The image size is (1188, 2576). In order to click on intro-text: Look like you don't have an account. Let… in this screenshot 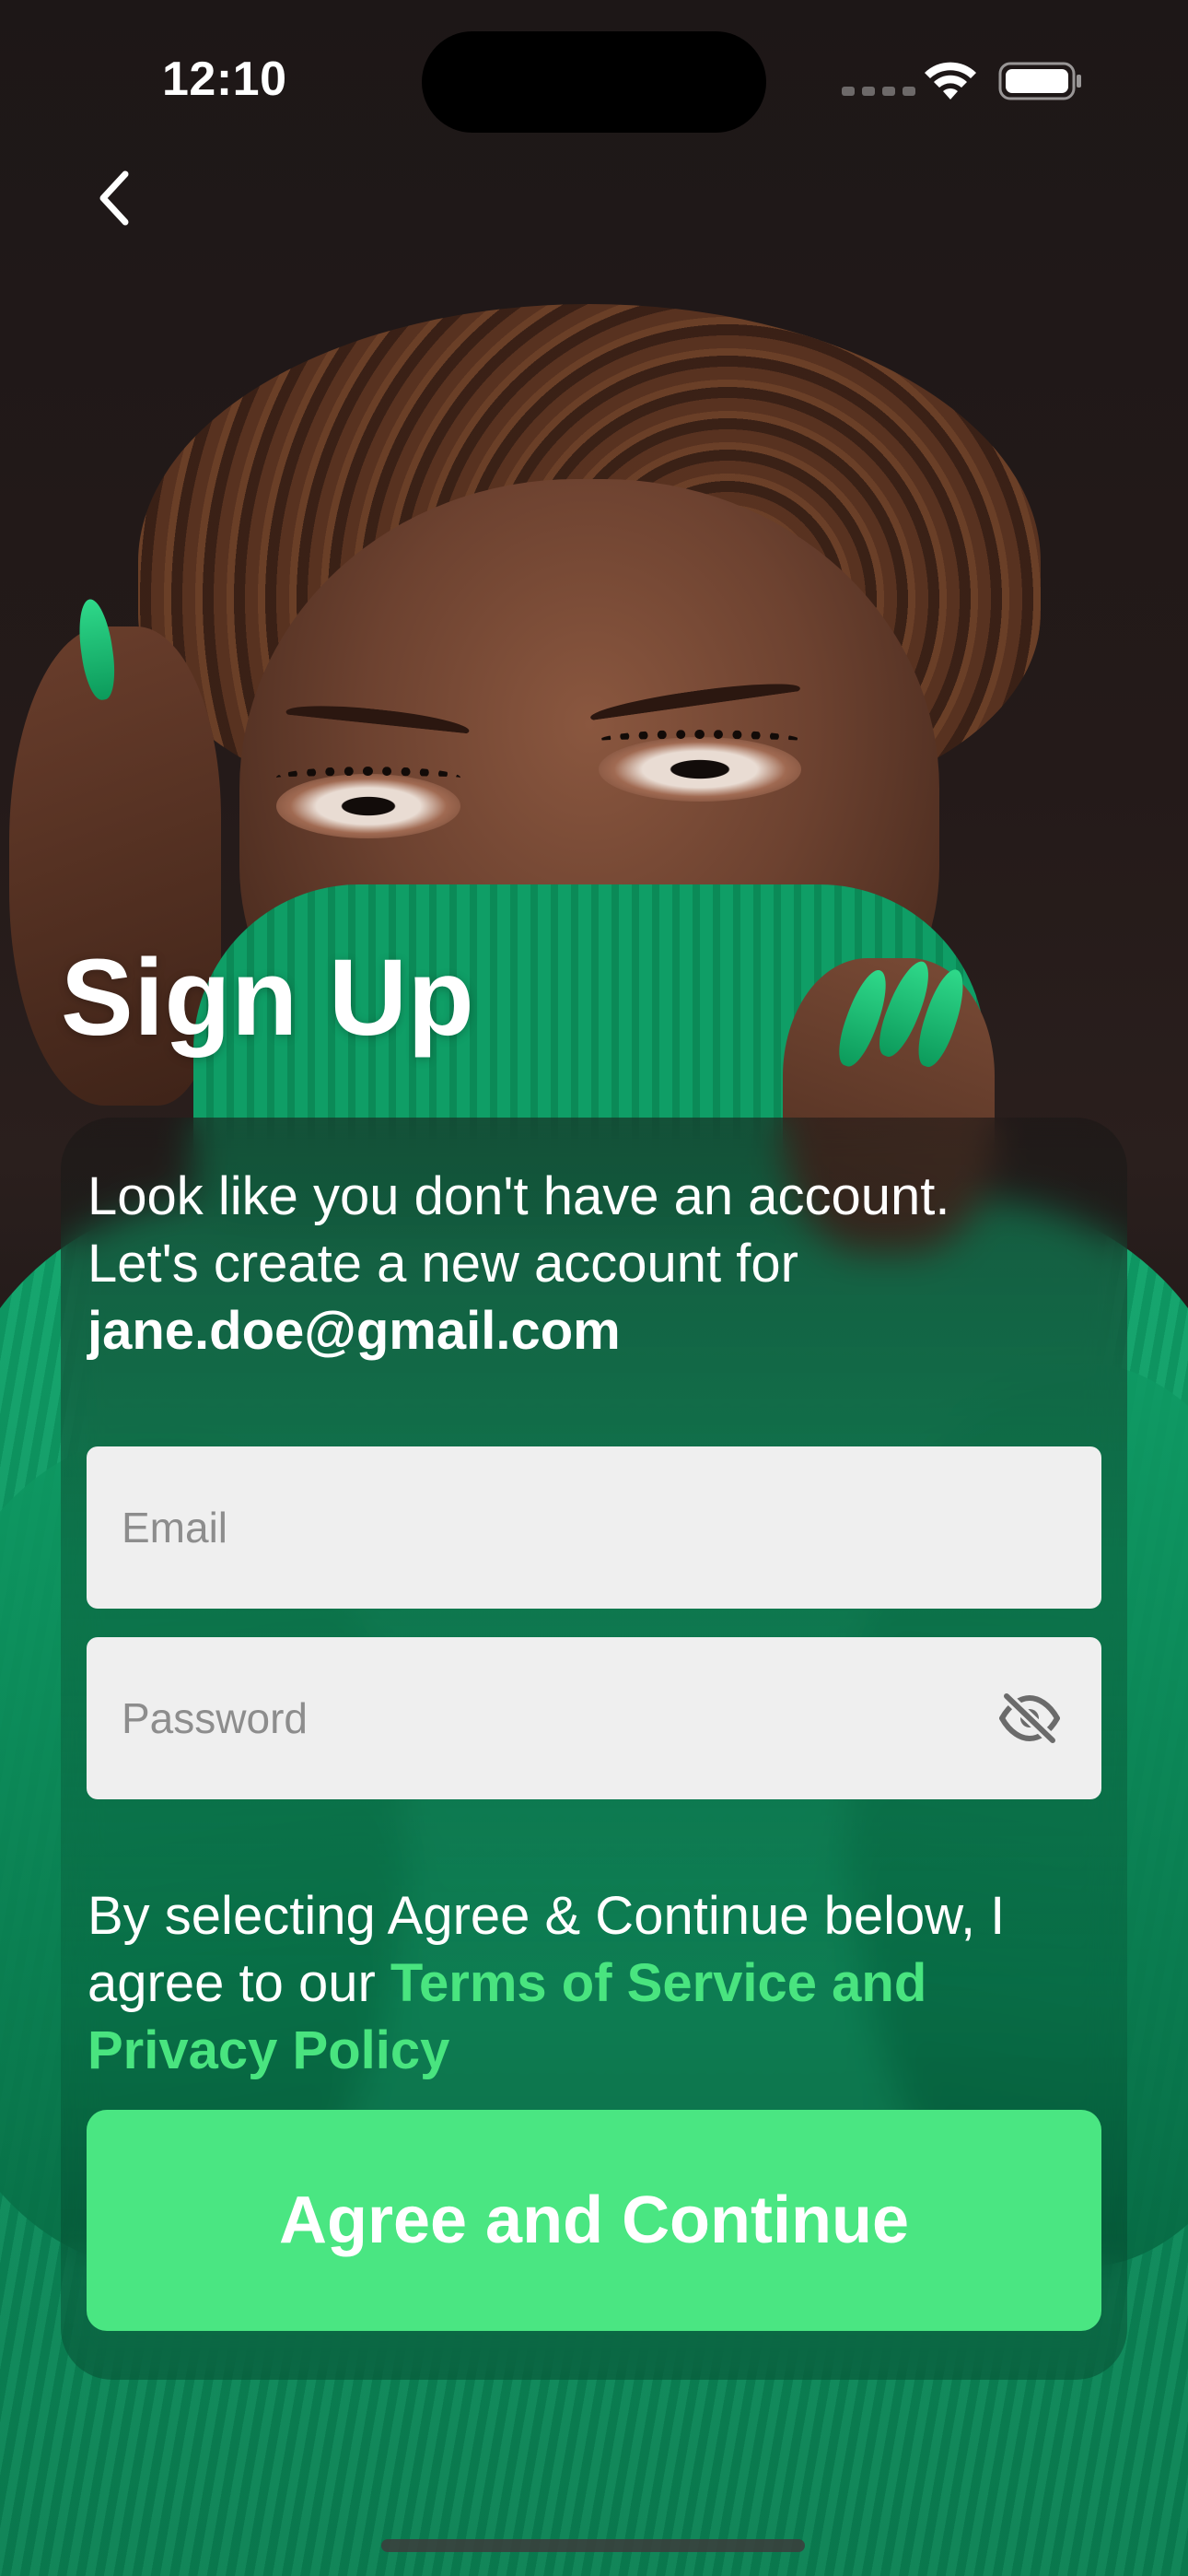, I will do `click(603, 1264)`.